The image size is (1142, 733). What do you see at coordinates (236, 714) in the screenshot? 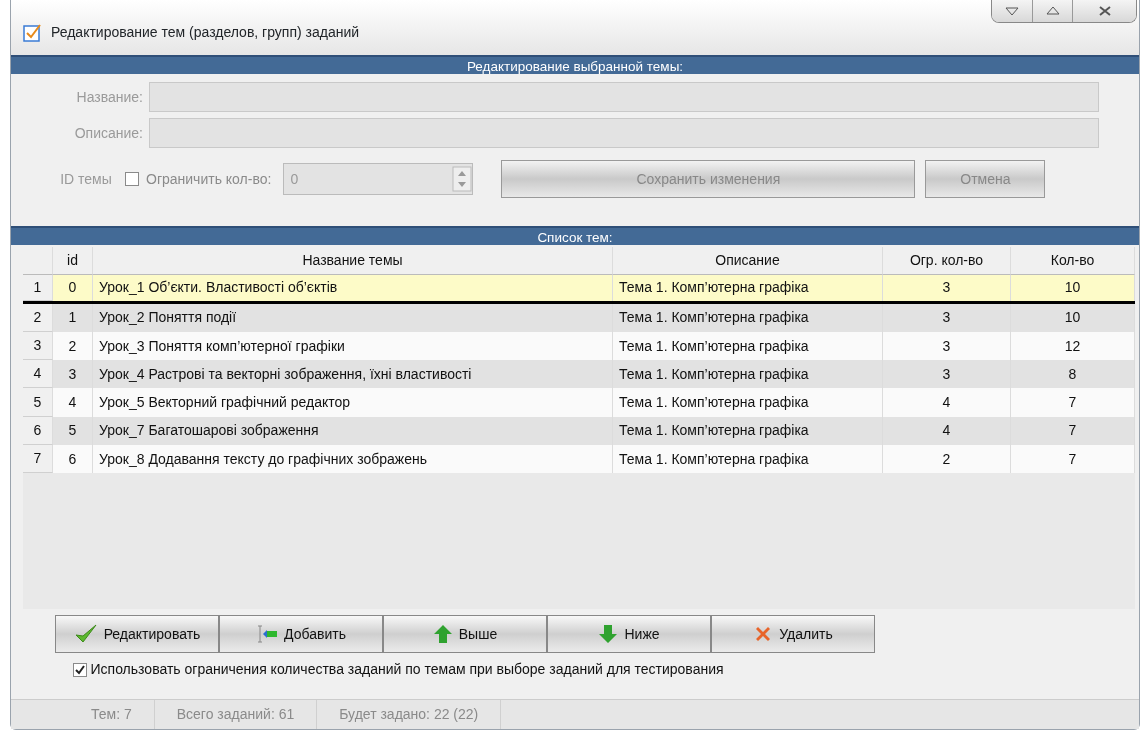
I see `status-text: Всего заданий: 61` at bounding box center [236, 714].